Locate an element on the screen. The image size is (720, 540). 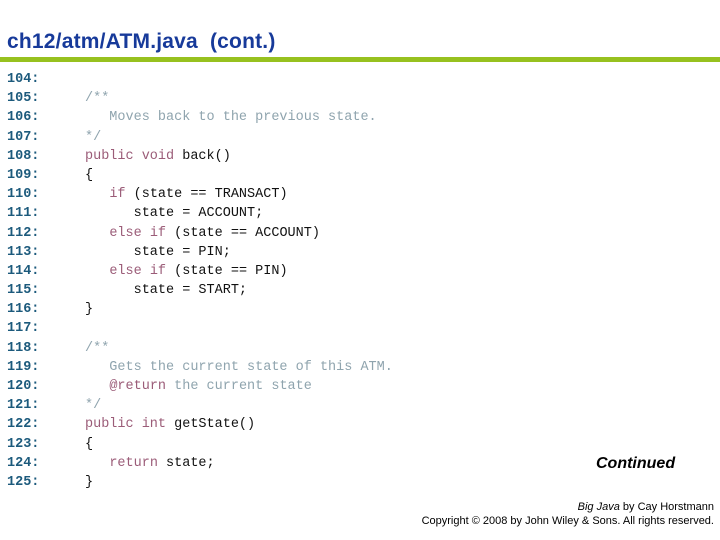
plain-token: state = START; is located at coordinates (166, 291).